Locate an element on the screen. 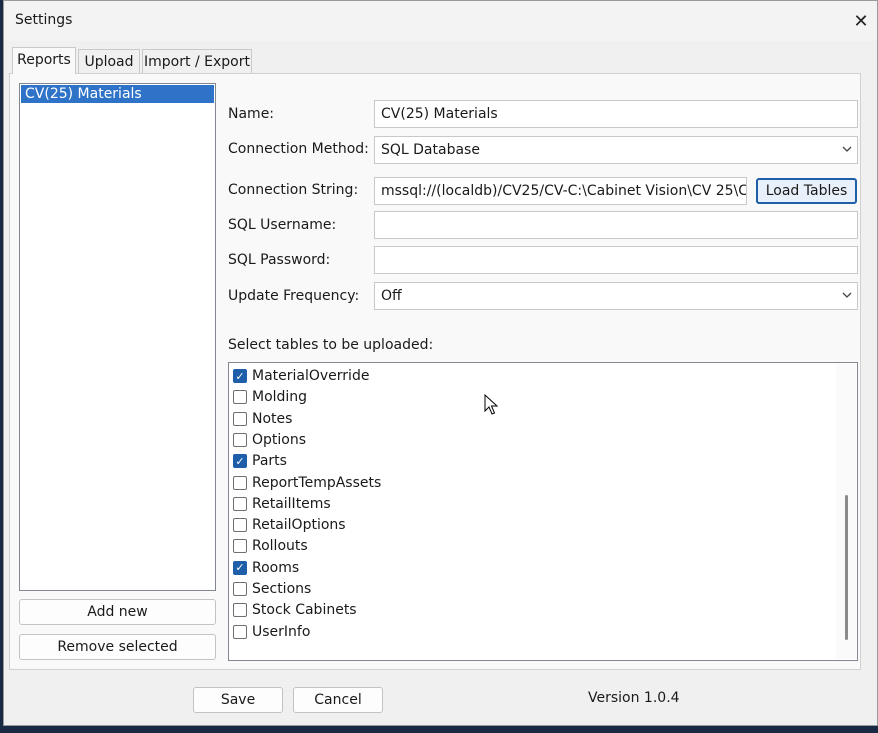  table-checkbox-row: RetailItems is located at coordinates (282, 504).